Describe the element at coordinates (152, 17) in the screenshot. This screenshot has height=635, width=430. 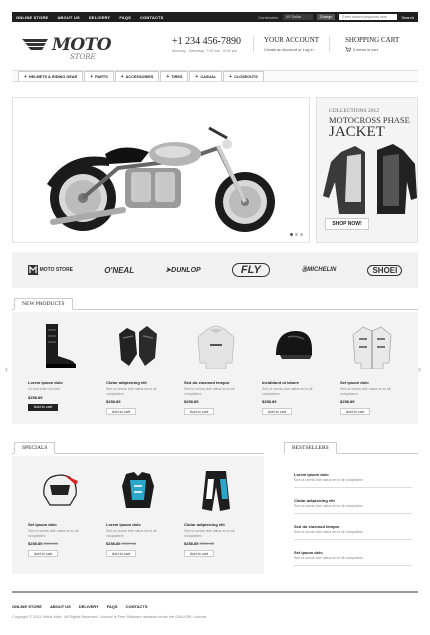
I see `top-nav-contacts: CONTACTS` at that location.